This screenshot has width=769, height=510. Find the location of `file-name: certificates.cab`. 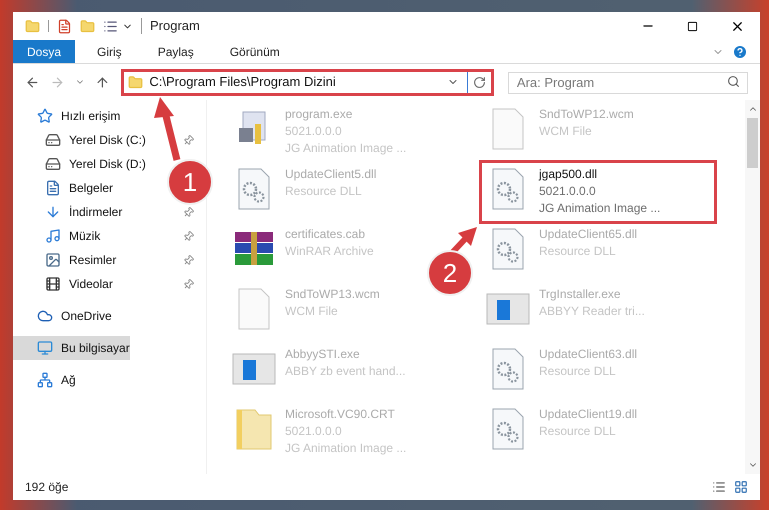

file-name: certificates.cab is located at coordinates (325, 234).